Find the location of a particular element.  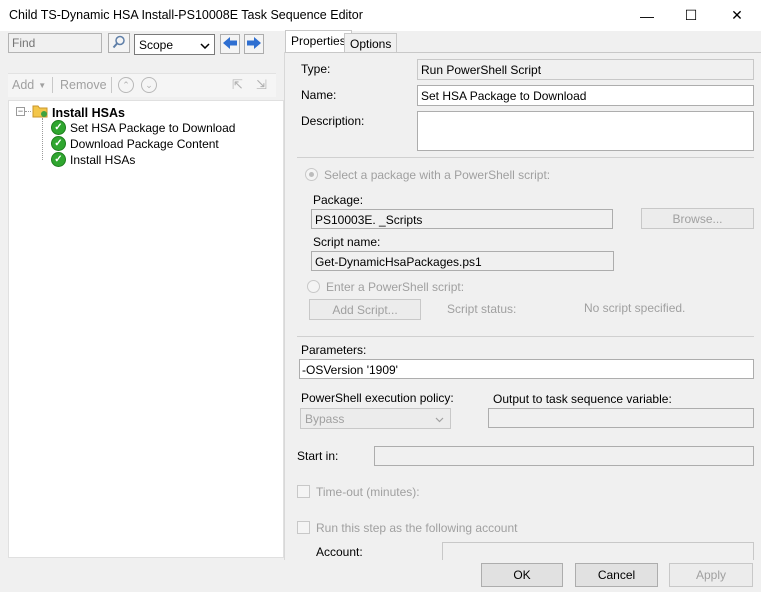

find-input is located at coordinates (55, 43).